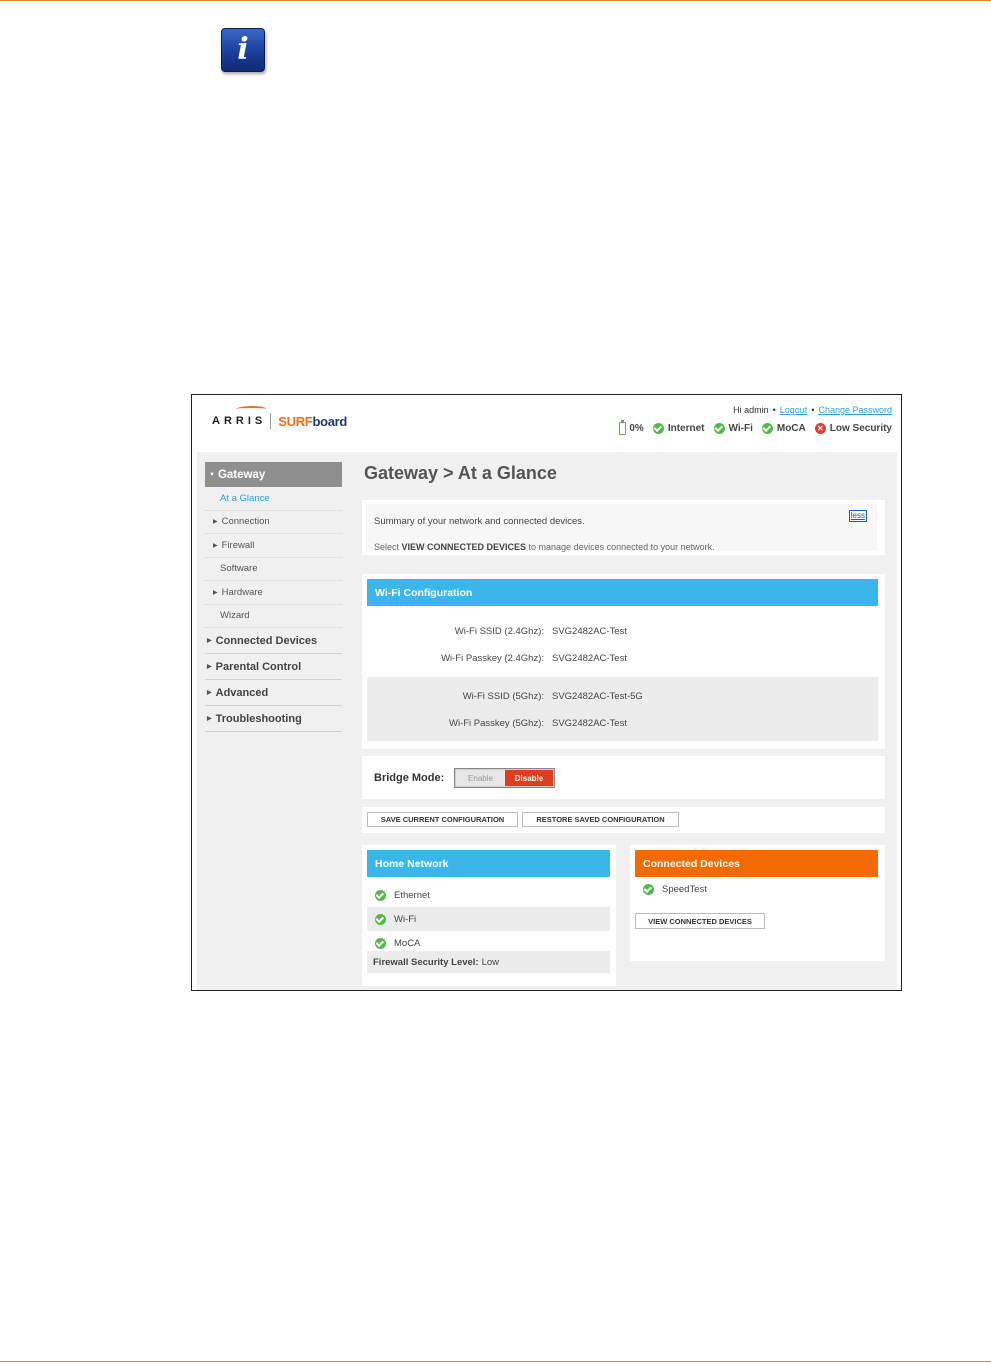 The height and width of the screenshot is (1364, 991). Describe the element at coordinates (273, 499) in the screenshot. I see `sidebar-item-at-a-glance: At a Glance` at that location.